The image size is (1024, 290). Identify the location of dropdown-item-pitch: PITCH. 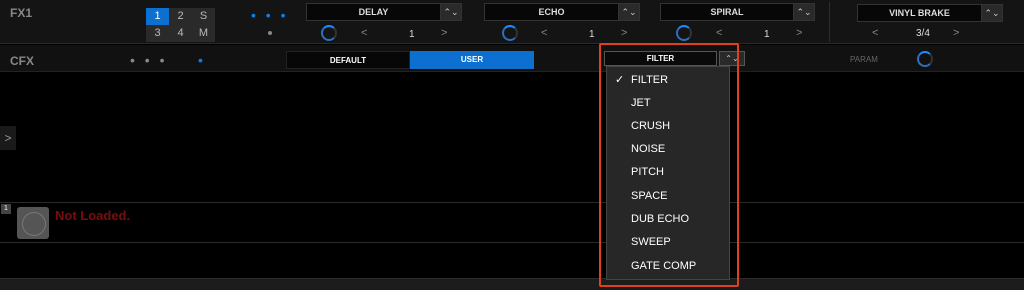
(669, 172).